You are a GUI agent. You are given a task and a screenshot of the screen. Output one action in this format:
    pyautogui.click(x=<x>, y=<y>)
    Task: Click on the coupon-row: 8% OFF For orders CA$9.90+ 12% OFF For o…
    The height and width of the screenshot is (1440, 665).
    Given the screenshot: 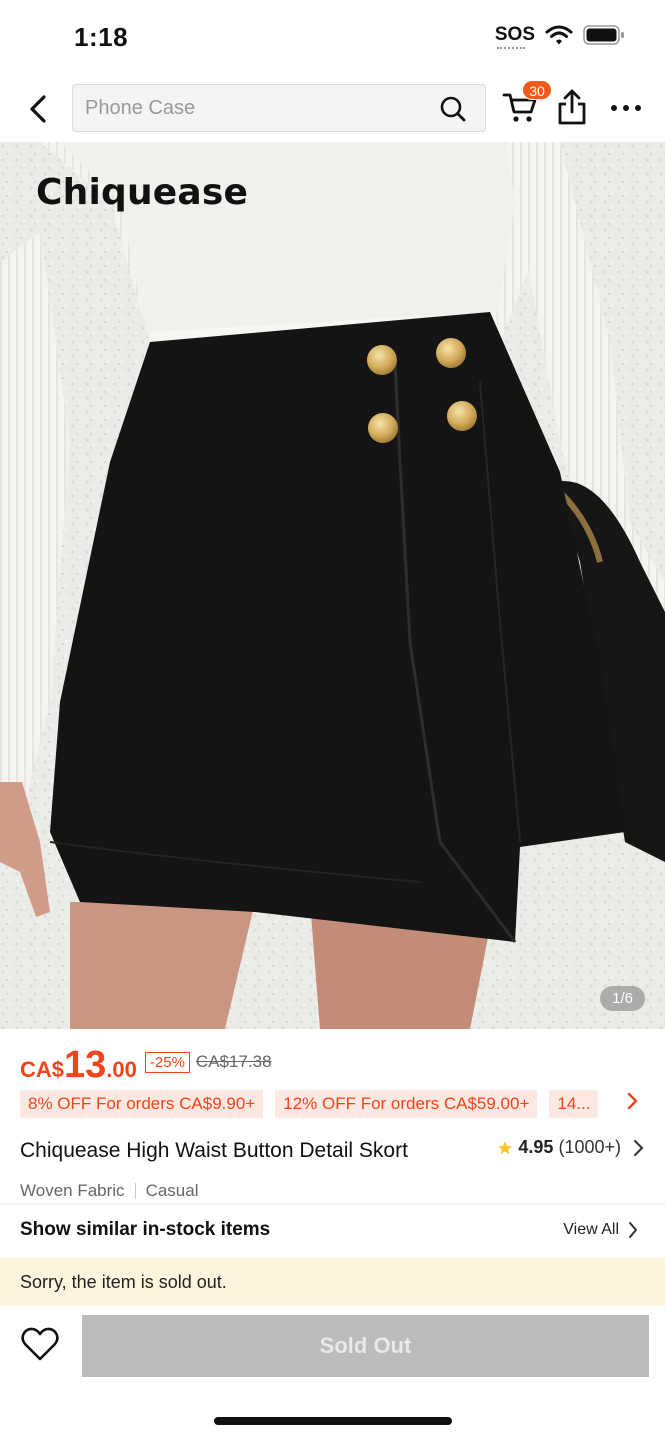 What is the action you would take?
    pyautogui.click(x=333, y=1104)
    